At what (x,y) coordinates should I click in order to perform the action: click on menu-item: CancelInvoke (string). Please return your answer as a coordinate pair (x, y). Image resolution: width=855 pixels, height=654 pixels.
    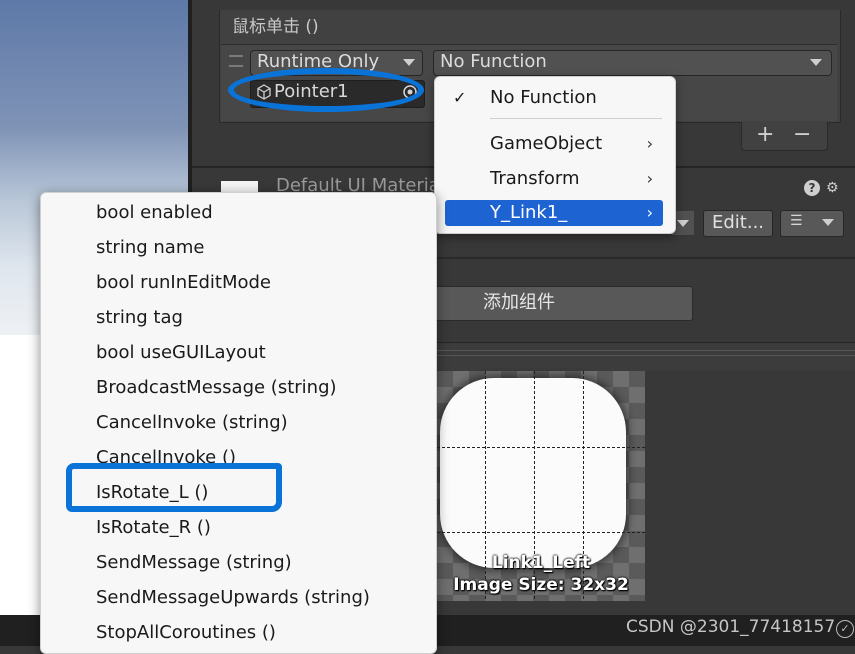
    Looking at the image, I should click on (192, 423).